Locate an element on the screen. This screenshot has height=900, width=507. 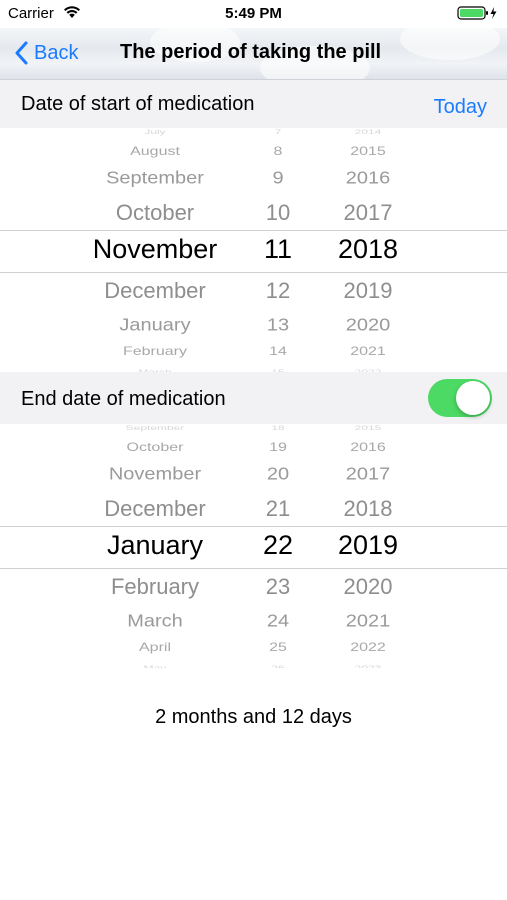
status-bar: Carrier 5:49 PM is located at coordinates (253, 14).